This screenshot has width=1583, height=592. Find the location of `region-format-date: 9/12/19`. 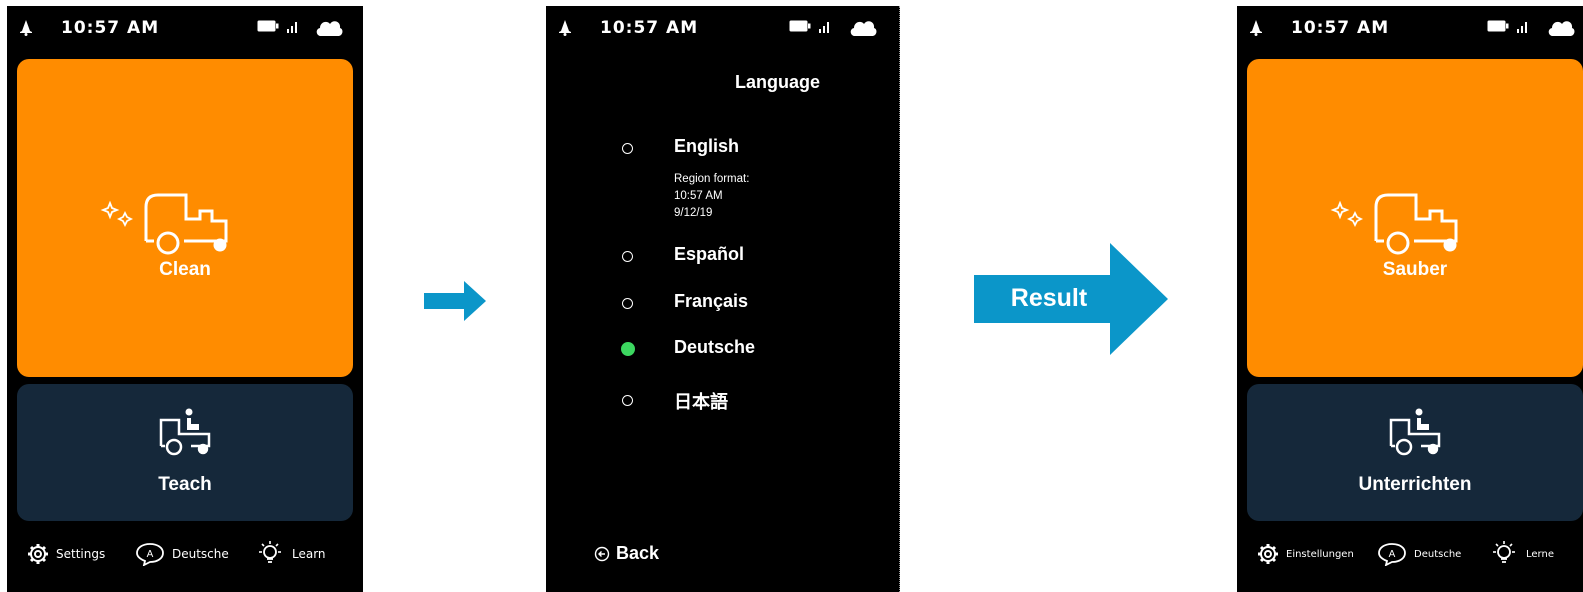

region-format-date: 9/12/19 is located at coordinates (693, 213).